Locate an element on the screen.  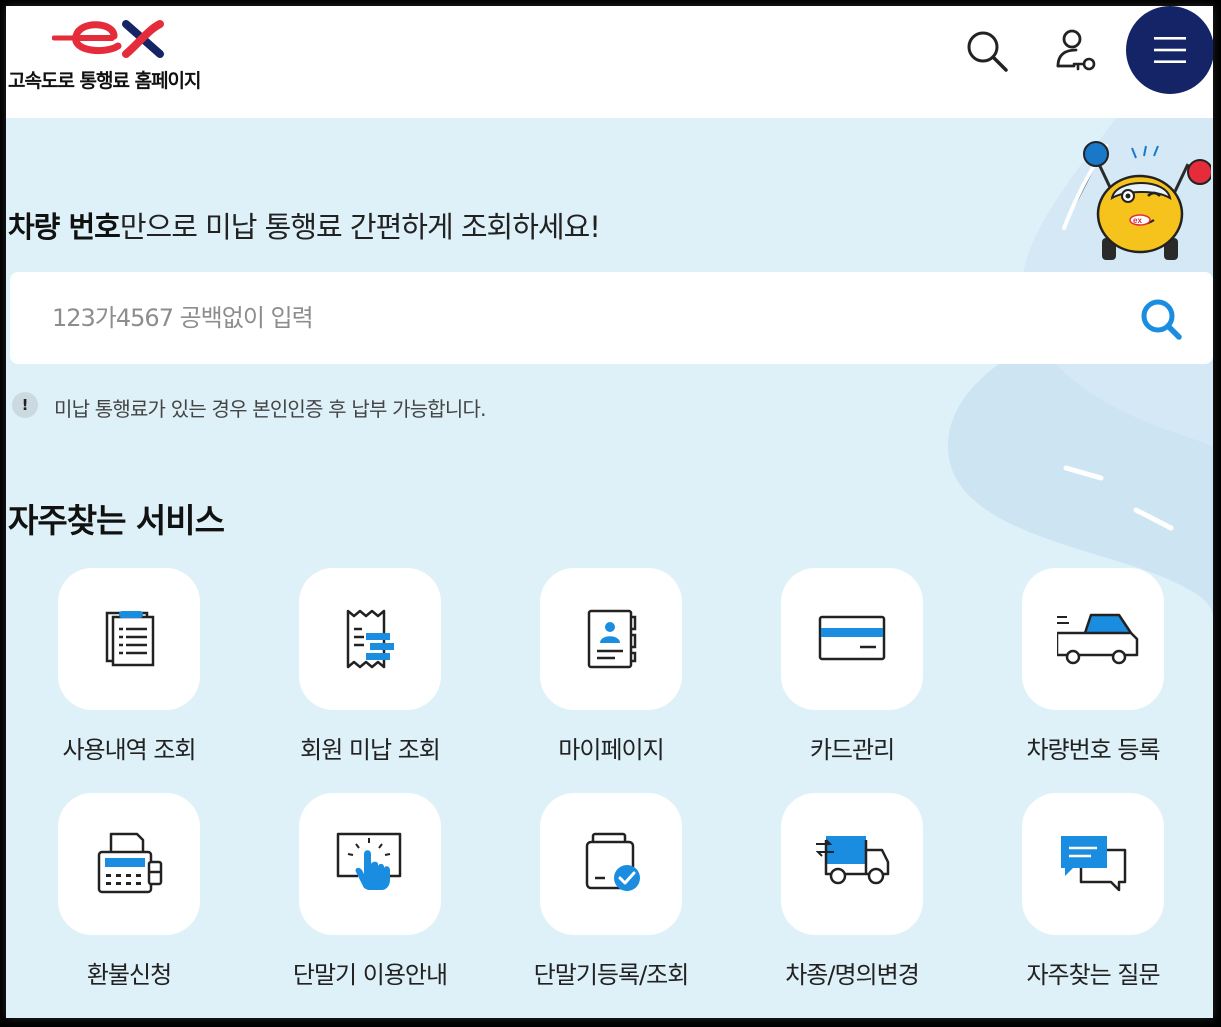
service-label: 단말기등록/조회 is located at coordinates (611, 975).